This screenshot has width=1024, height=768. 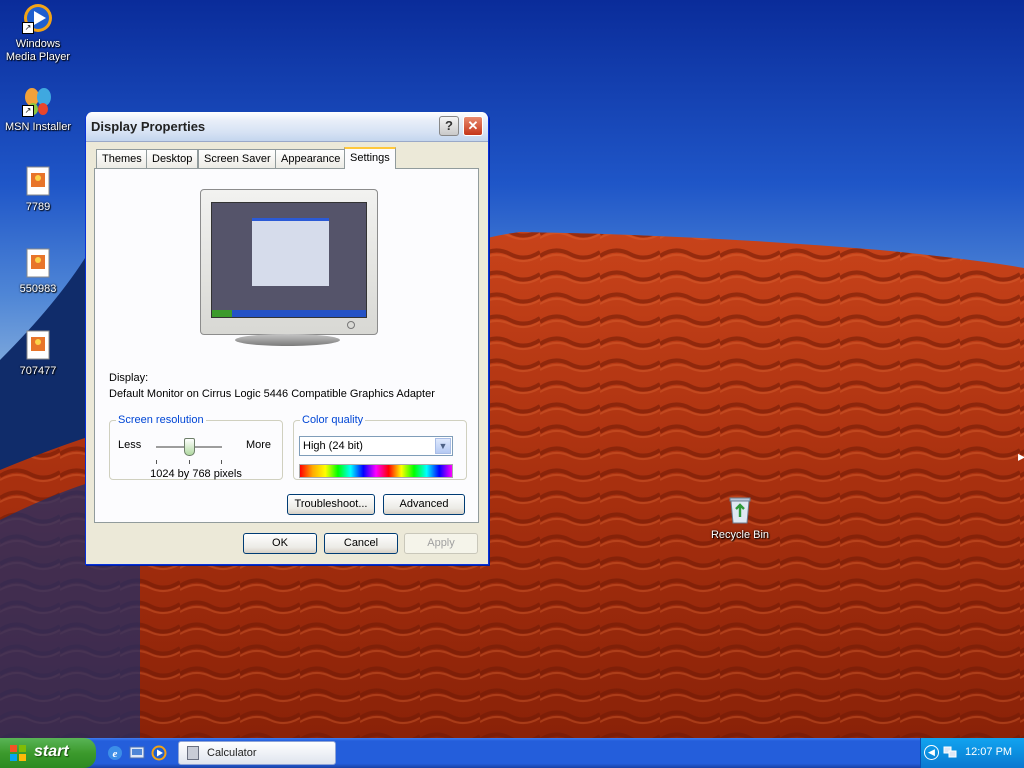 I want to click on taskbar: start e Calculator ◀ 12:07 PM, so click(x=512, y=753).